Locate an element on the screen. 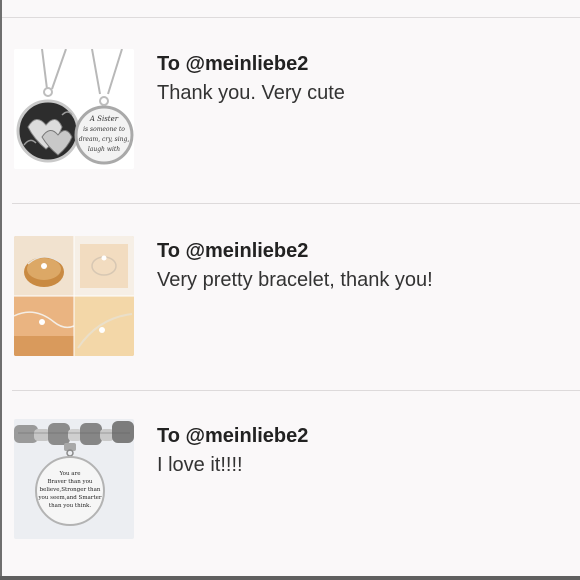 The width and height of the screenshot is (580, 580). engraving-line: Braver than you is located at coordinates (70, 482).